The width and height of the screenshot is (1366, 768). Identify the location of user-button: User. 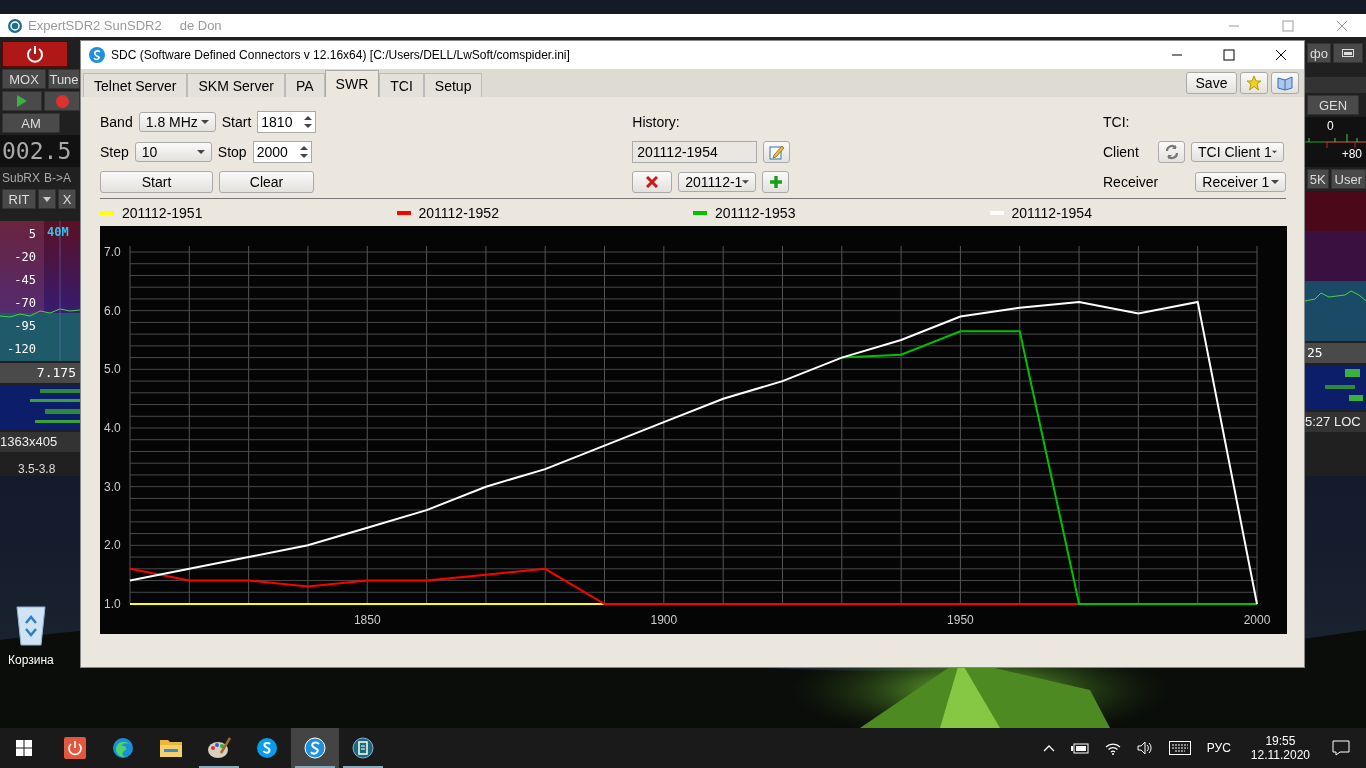
(1348, 179).